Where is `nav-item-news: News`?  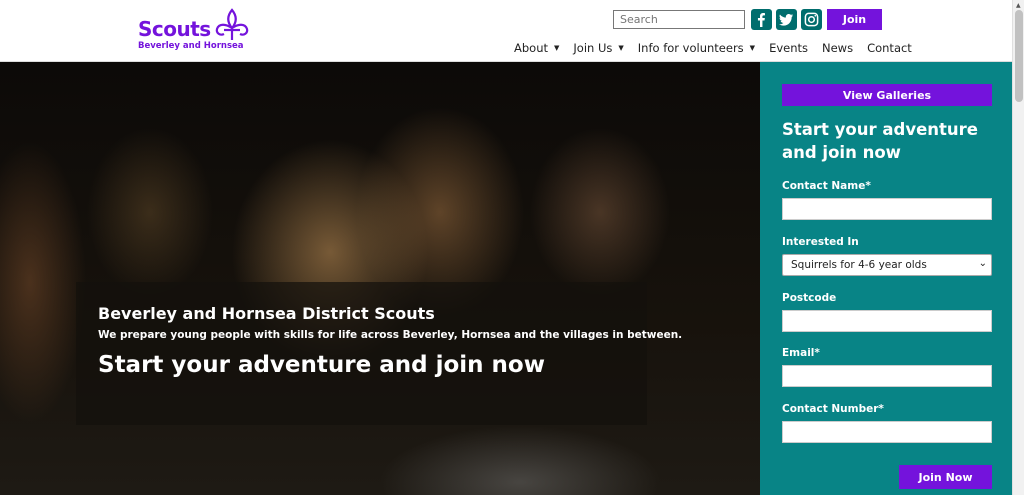 nav-item-news: News is located at coordinates (837, 48).